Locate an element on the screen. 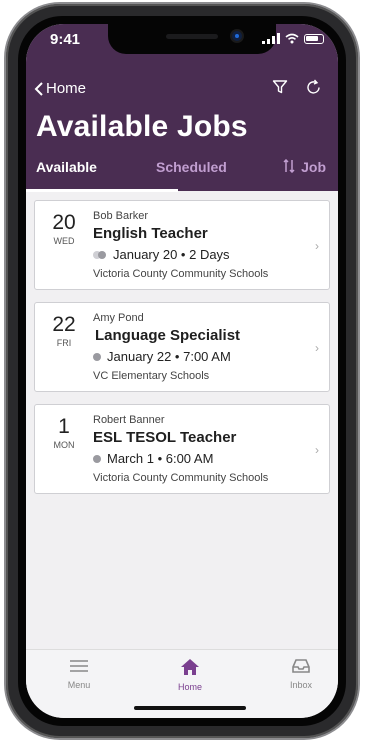 This screenshot has height=742, width=365. job-when: March 1 • 6:00 AM is located at coordinates (153, 458).